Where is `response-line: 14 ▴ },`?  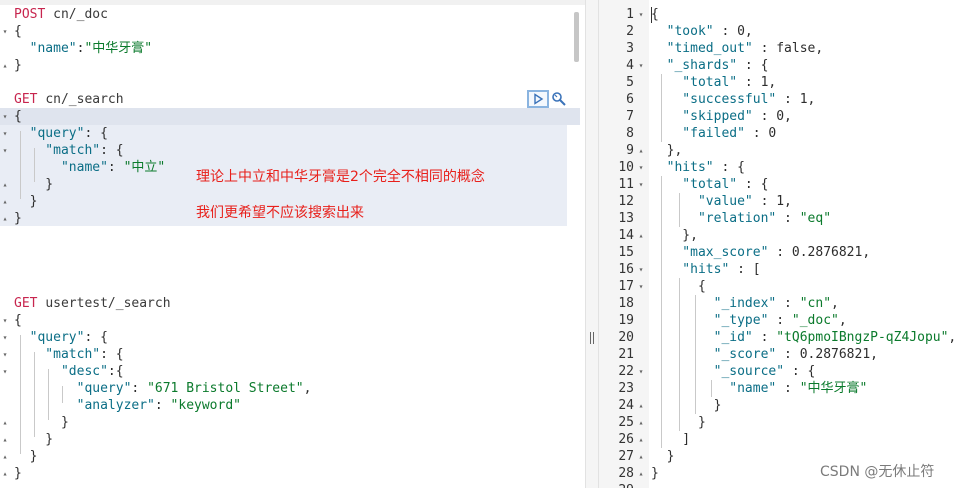
response-line: 14 ▴ }, is located at coordinates (786, 235).